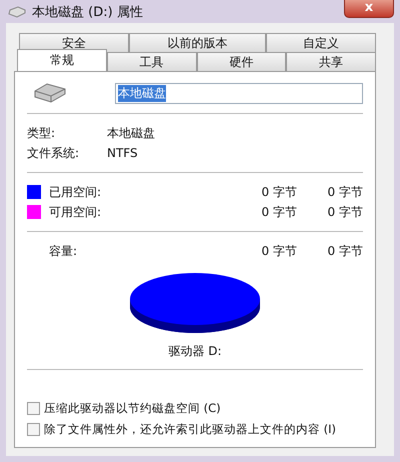 The width and height of the screenshot is (400, 462). What do you see at coordinates (195, 351) in the screenshot?
I see `drive-label: 驱动器 D:` at bounding box center [195, 351].